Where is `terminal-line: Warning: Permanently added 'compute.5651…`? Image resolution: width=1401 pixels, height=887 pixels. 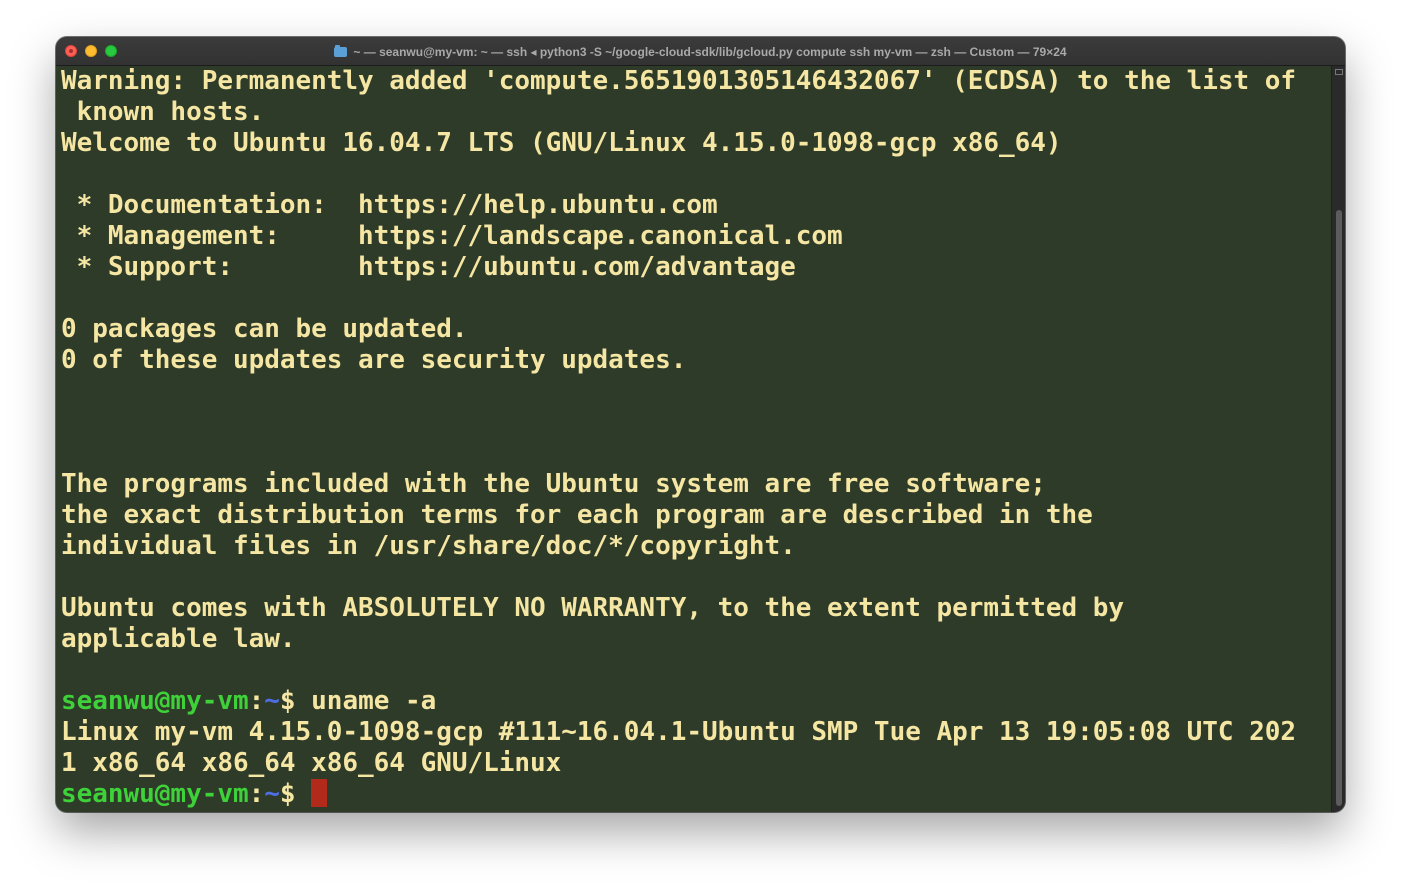 terminal-line: Warning: Permanently added 'compute.5651… is located at coordinates (679, 81).